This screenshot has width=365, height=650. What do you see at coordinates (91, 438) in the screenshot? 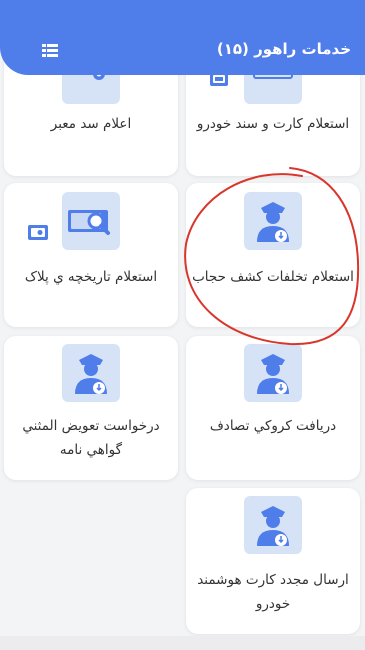
I see `card-label: درخواست تعویض المثني گواهي نامه` at bounding box center [91, 438].